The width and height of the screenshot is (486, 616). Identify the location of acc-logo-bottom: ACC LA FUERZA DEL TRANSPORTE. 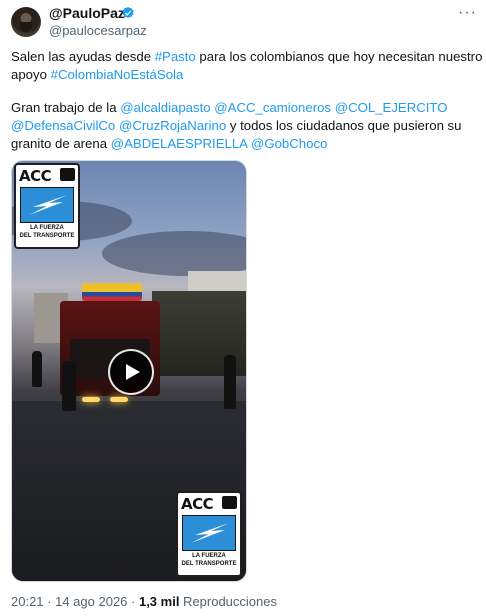
(209, 534).